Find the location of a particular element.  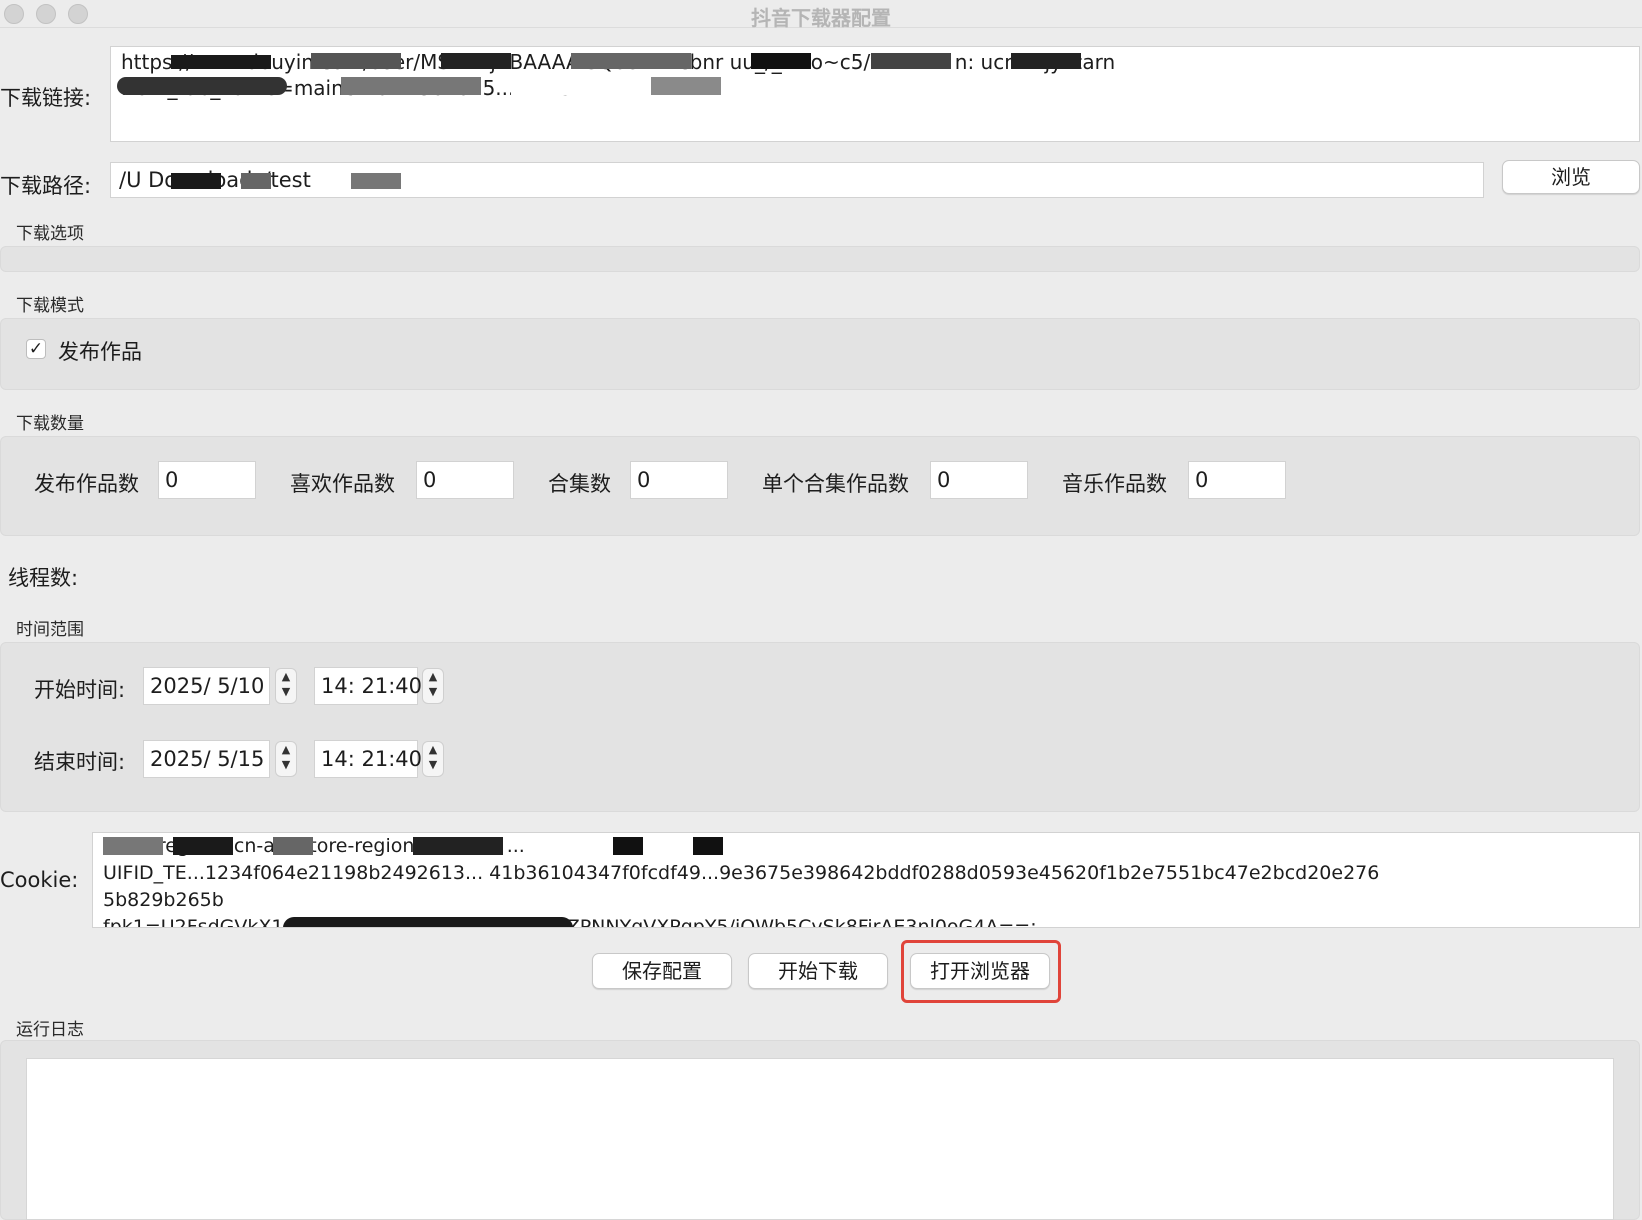

start-date-stepper-icon: ▲ ▼ is located at coordinates (286, 686).